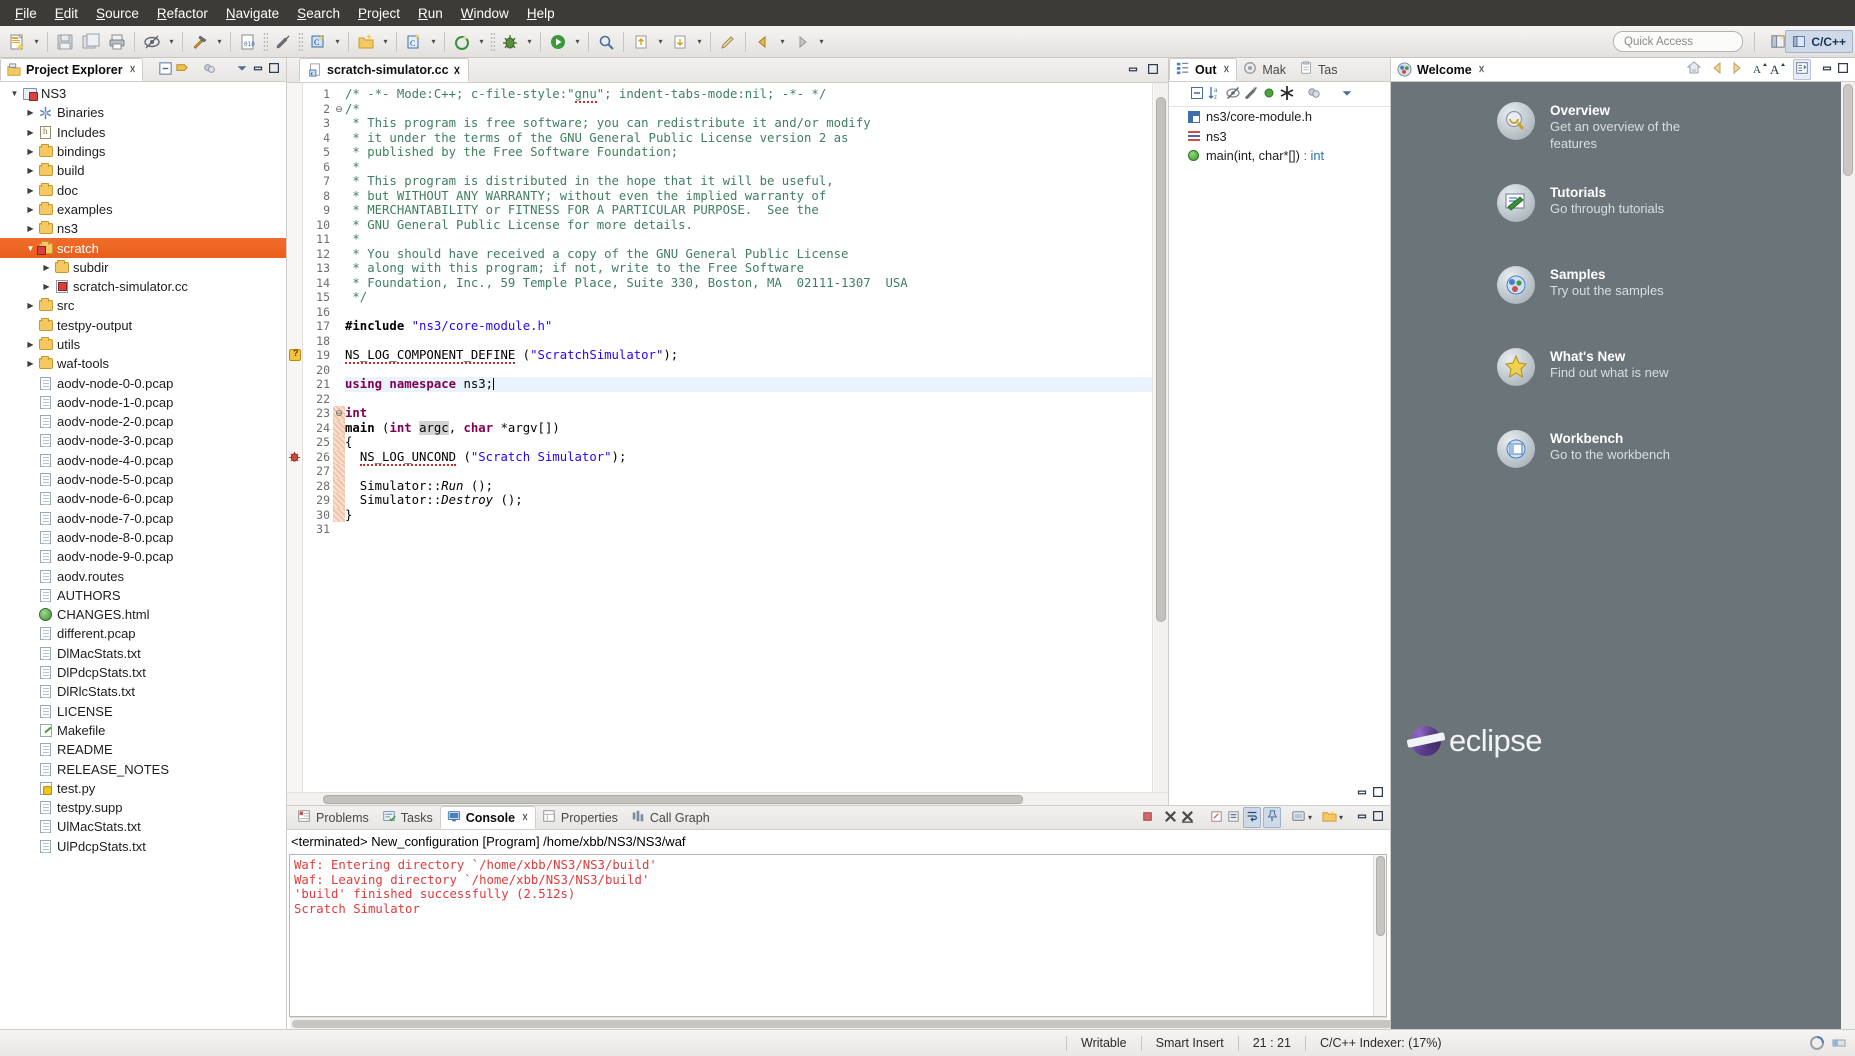 Image resolution: width=1855 pixels, height=1056 pixels. What do you see at coordinates (680, 42) in the screenshot?
I see `next-annotation-button` at bounding box center [680, 42].